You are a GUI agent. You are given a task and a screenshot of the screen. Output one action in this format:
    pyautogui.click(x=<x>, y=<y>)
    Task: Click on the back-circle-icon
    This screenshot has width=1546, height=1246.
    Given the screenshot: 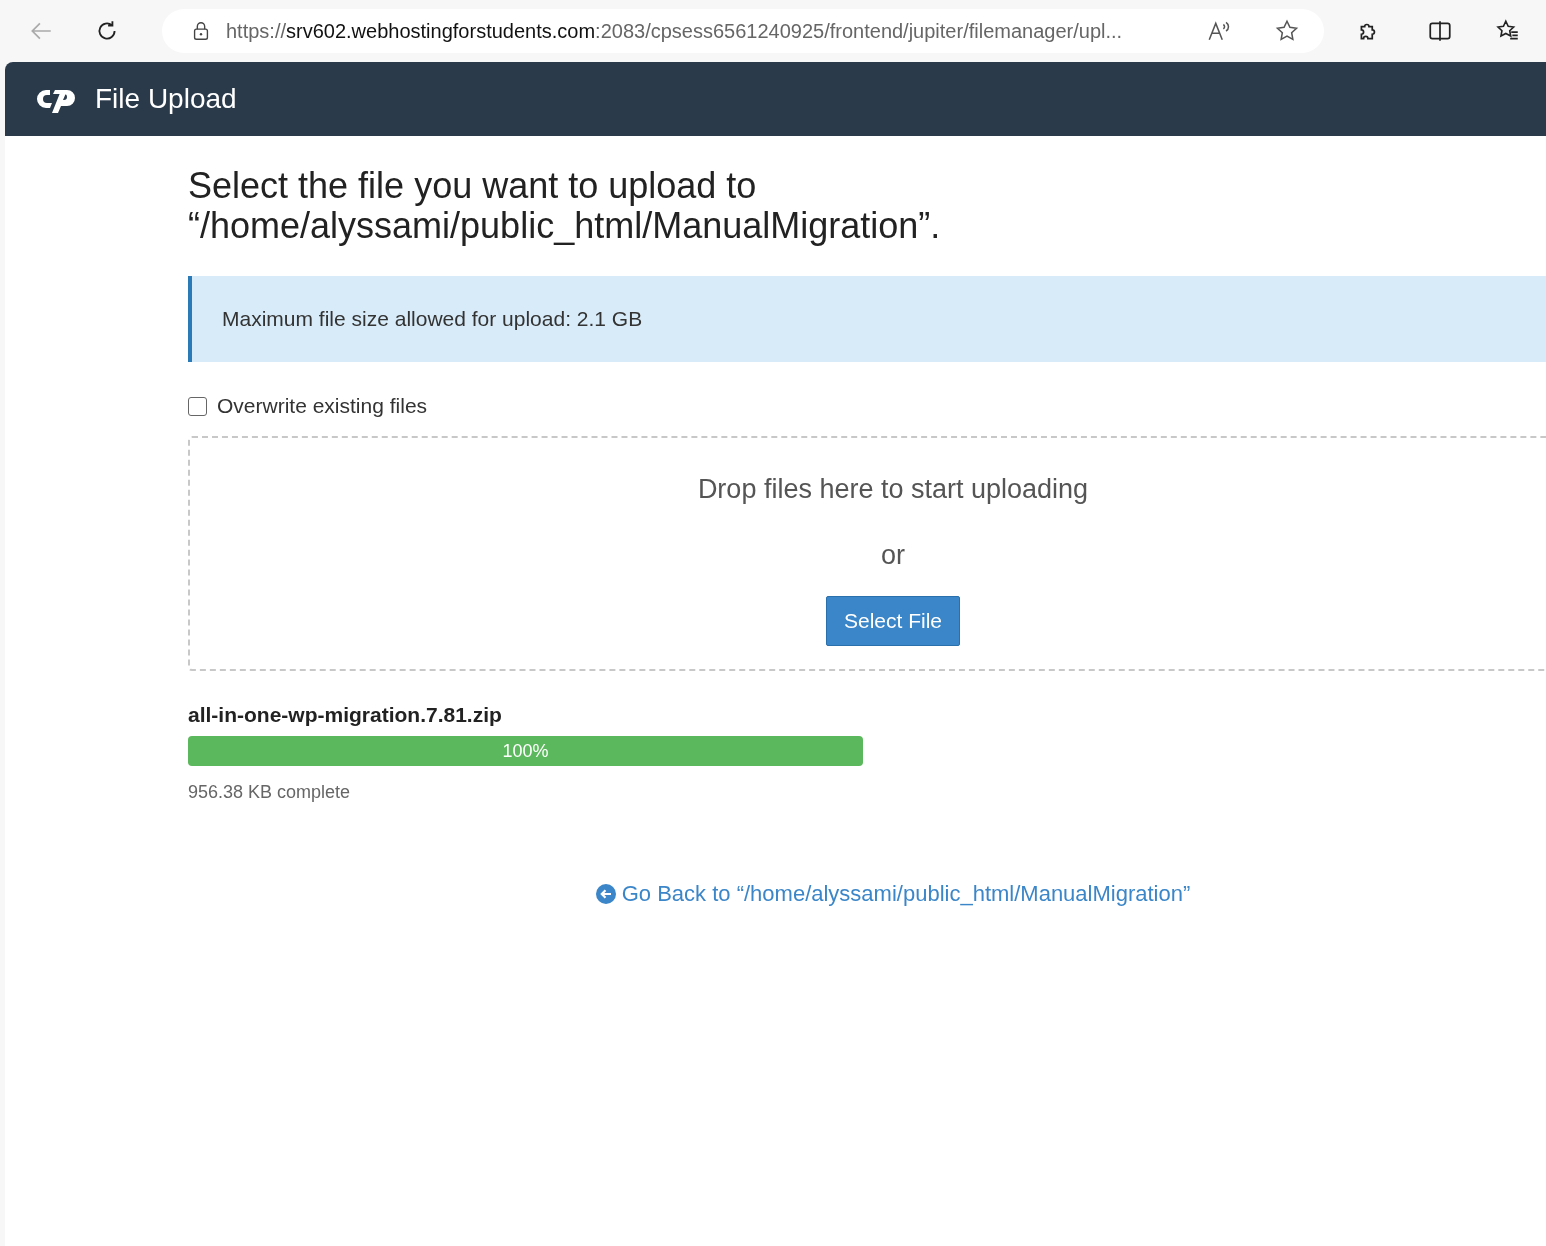 What is the action you would take?
    pyautogui.click(x=605, y=894)
    